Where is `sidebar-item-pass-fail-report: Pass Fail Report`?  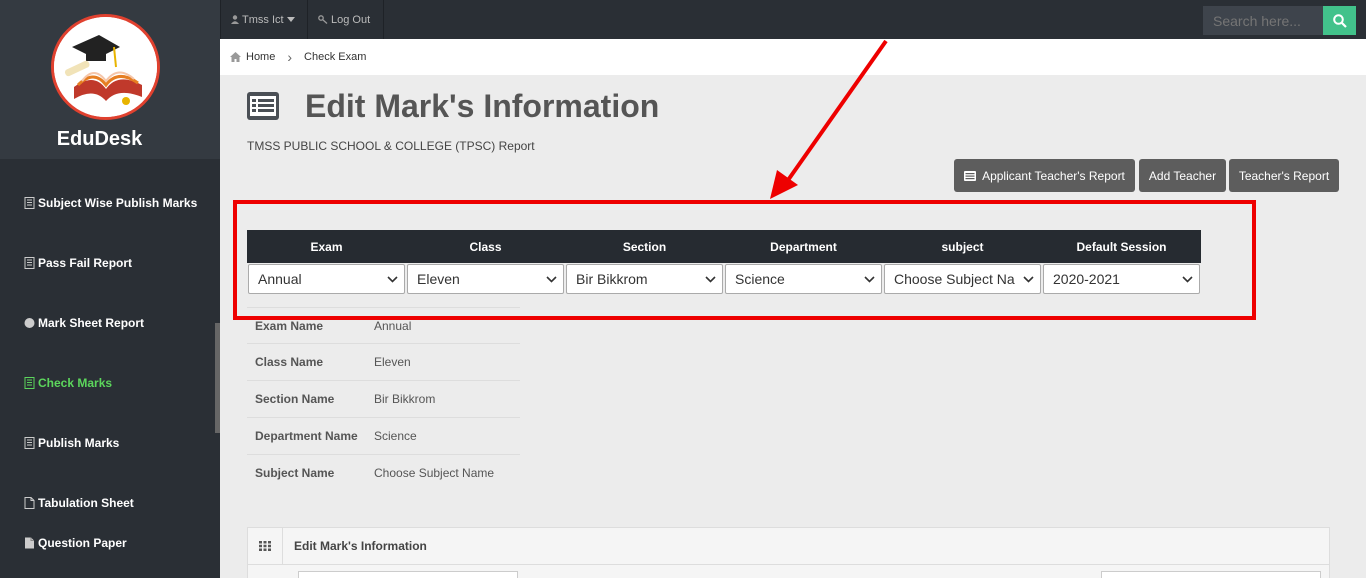 sidebar-item-pass-fail-report: Pass Fail Report is located at coordinates (78, 263).